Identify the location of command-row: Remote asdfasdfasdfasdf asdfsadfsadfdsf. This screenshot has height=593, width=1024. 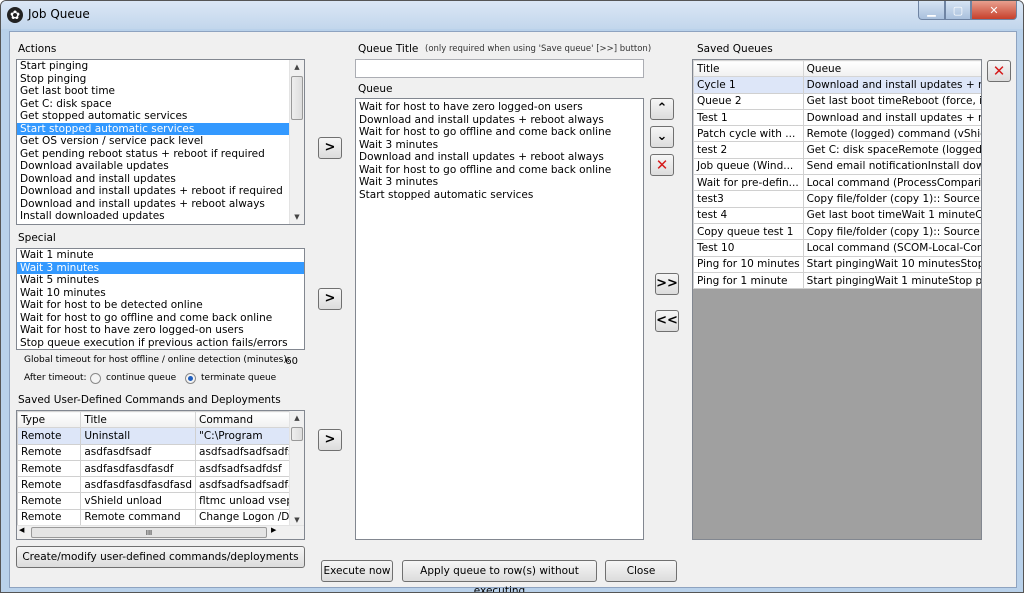
(160, 468).